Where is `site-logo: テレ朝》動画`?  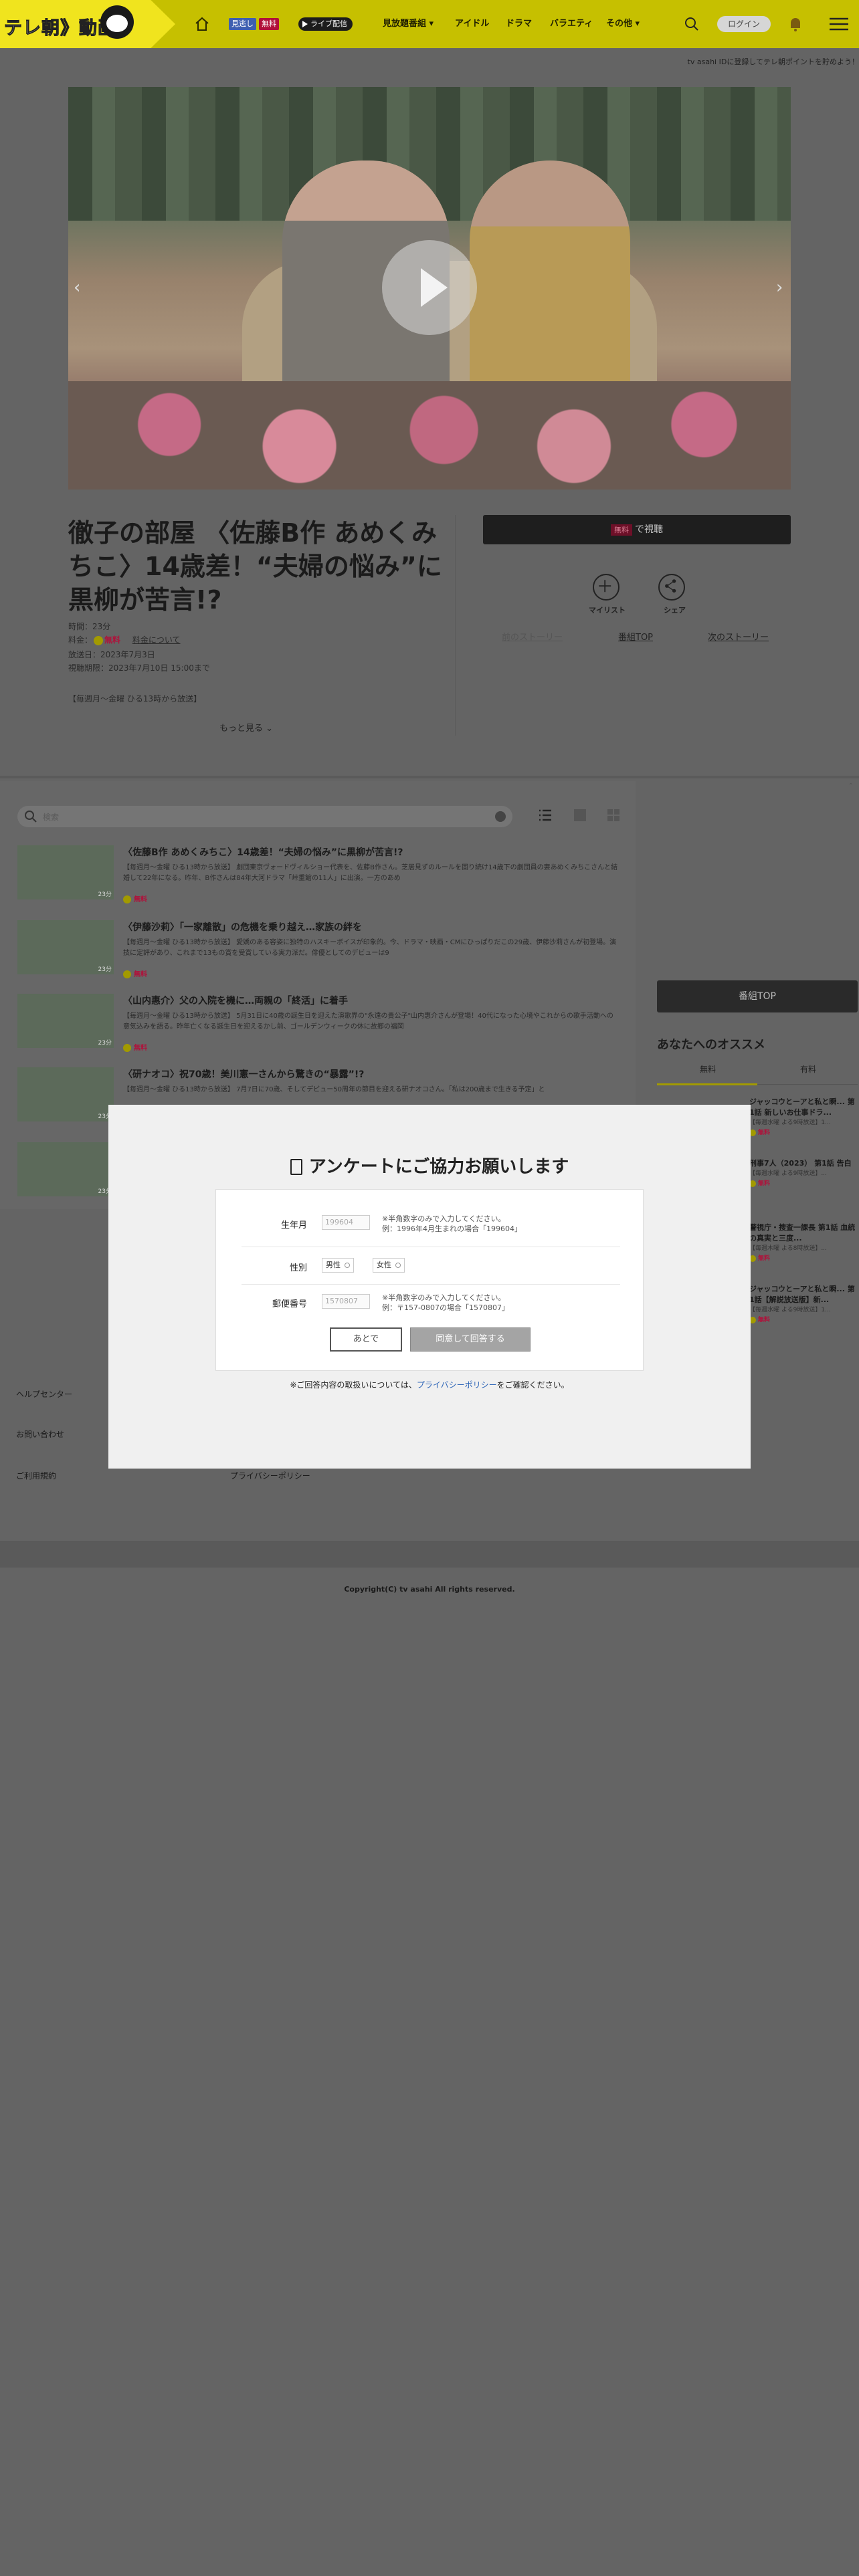 site-logo: テレ朝》動画 is located at coordinates (87, 24).